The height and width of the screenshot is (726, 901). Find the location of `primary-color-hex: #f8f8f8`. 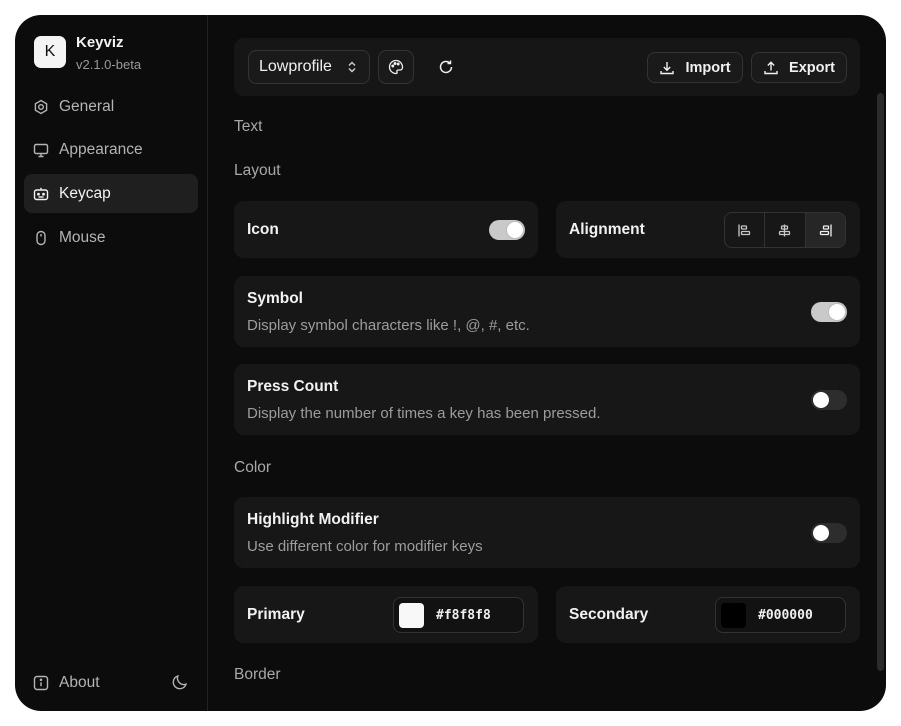

primary-color-hex: #f8f8f8 is located at coordinates (463, 615).